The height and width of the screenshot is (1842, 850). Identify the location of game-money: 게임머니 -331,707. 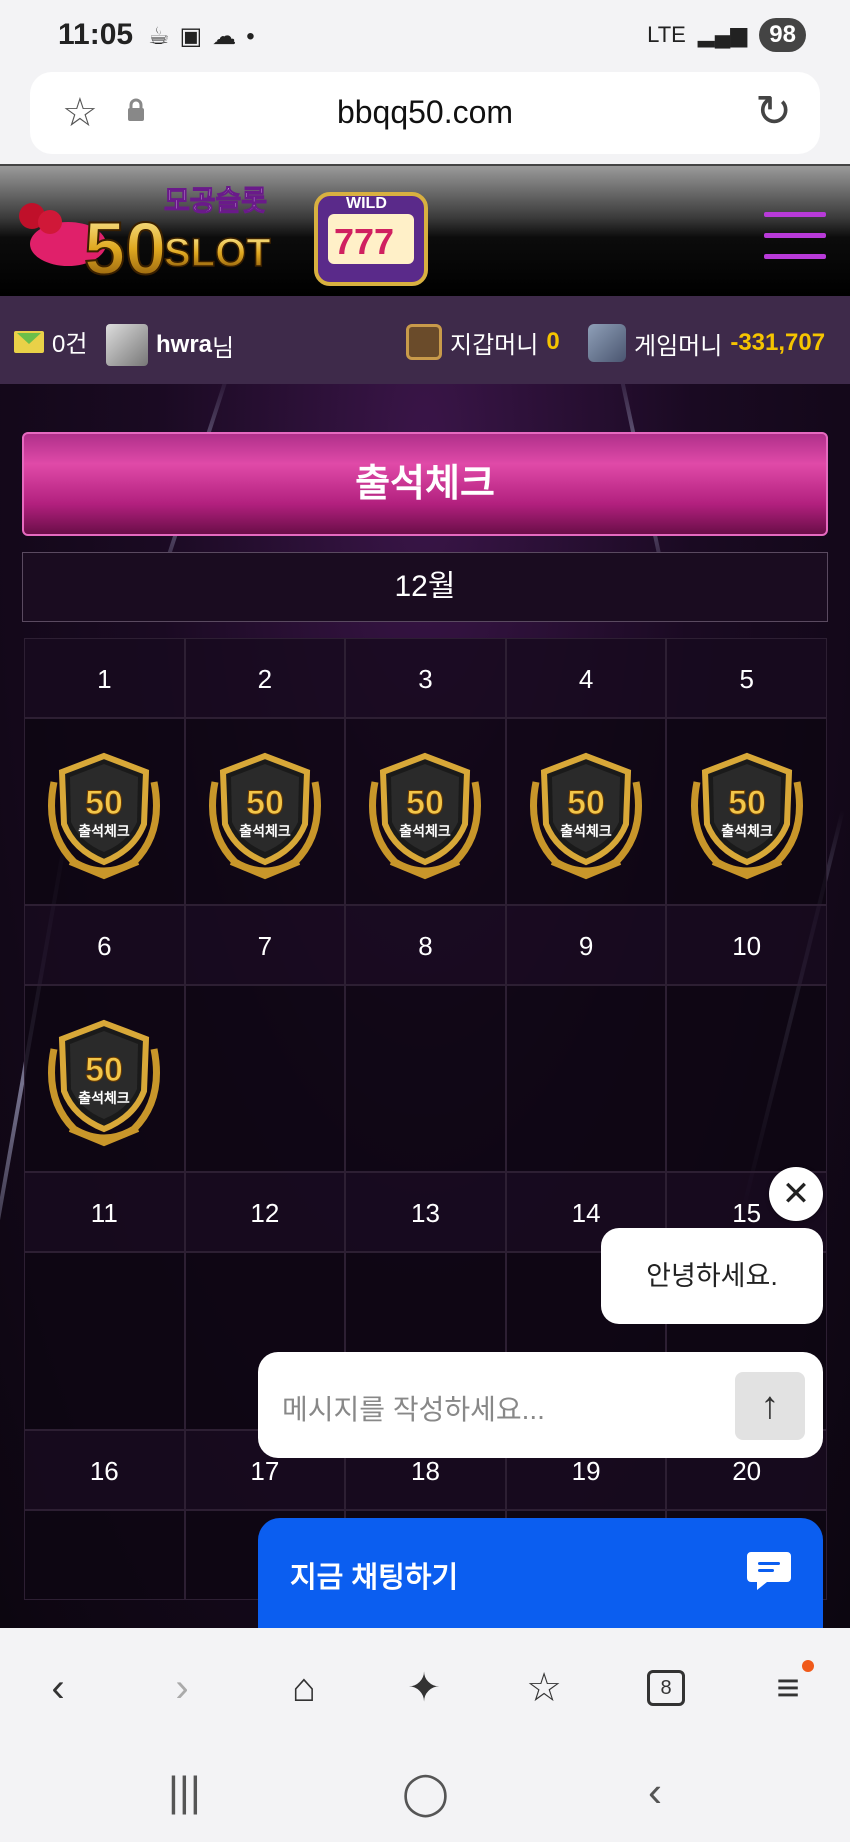
(706, 343).